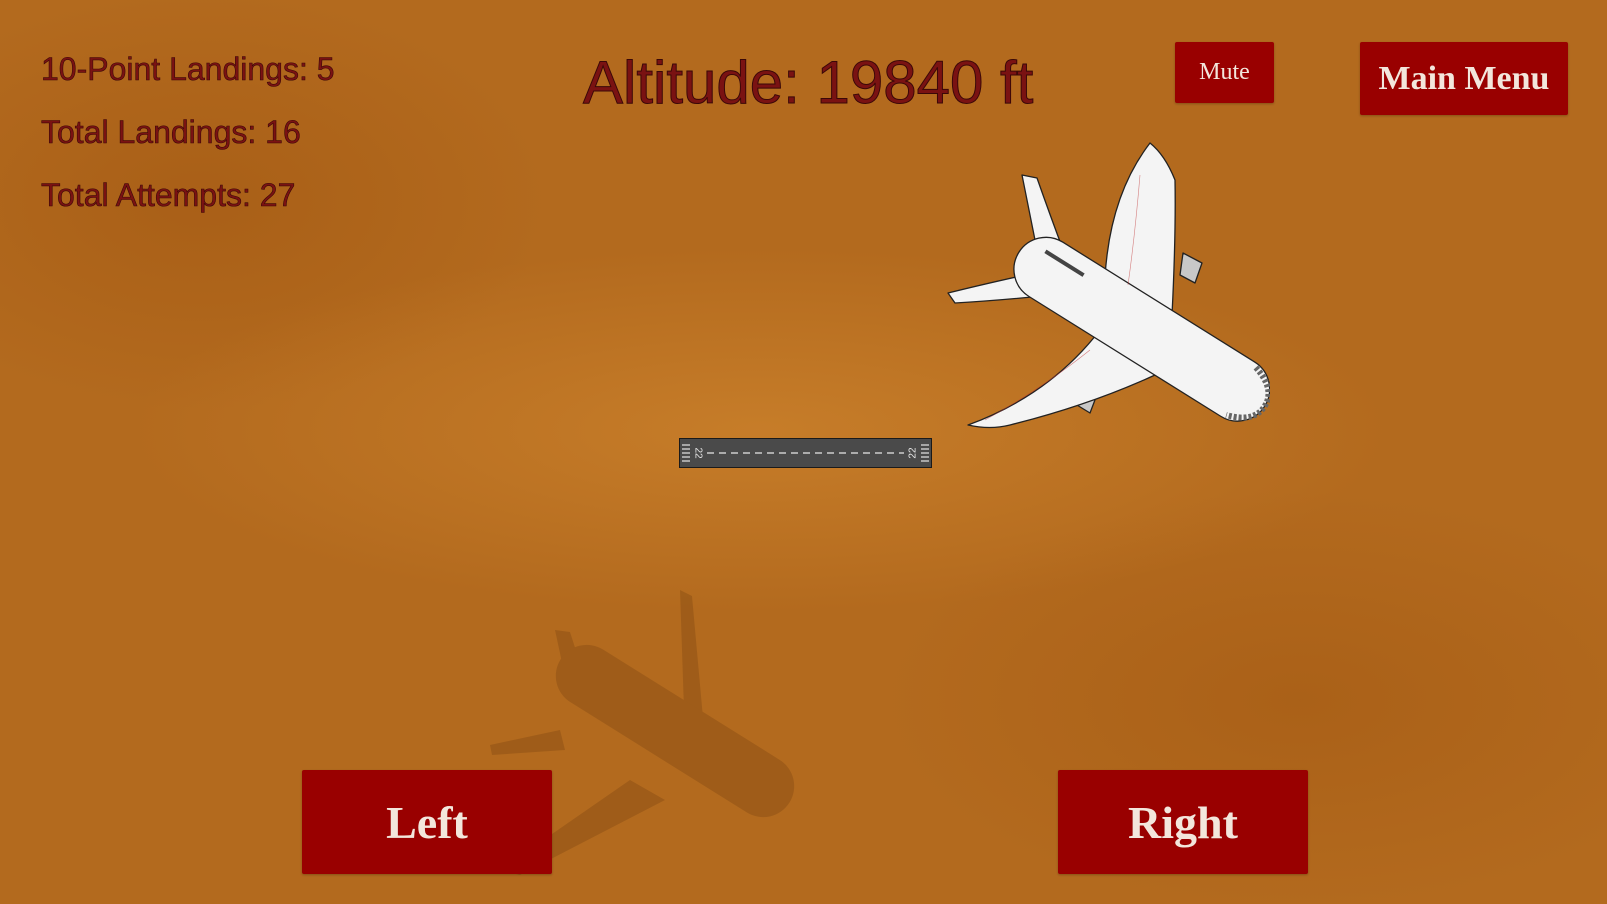 The image size is (1607, 904). Describe the element at coordinates (913, 453) in the screenshot. I see `runway-number-right: 22` at that location.